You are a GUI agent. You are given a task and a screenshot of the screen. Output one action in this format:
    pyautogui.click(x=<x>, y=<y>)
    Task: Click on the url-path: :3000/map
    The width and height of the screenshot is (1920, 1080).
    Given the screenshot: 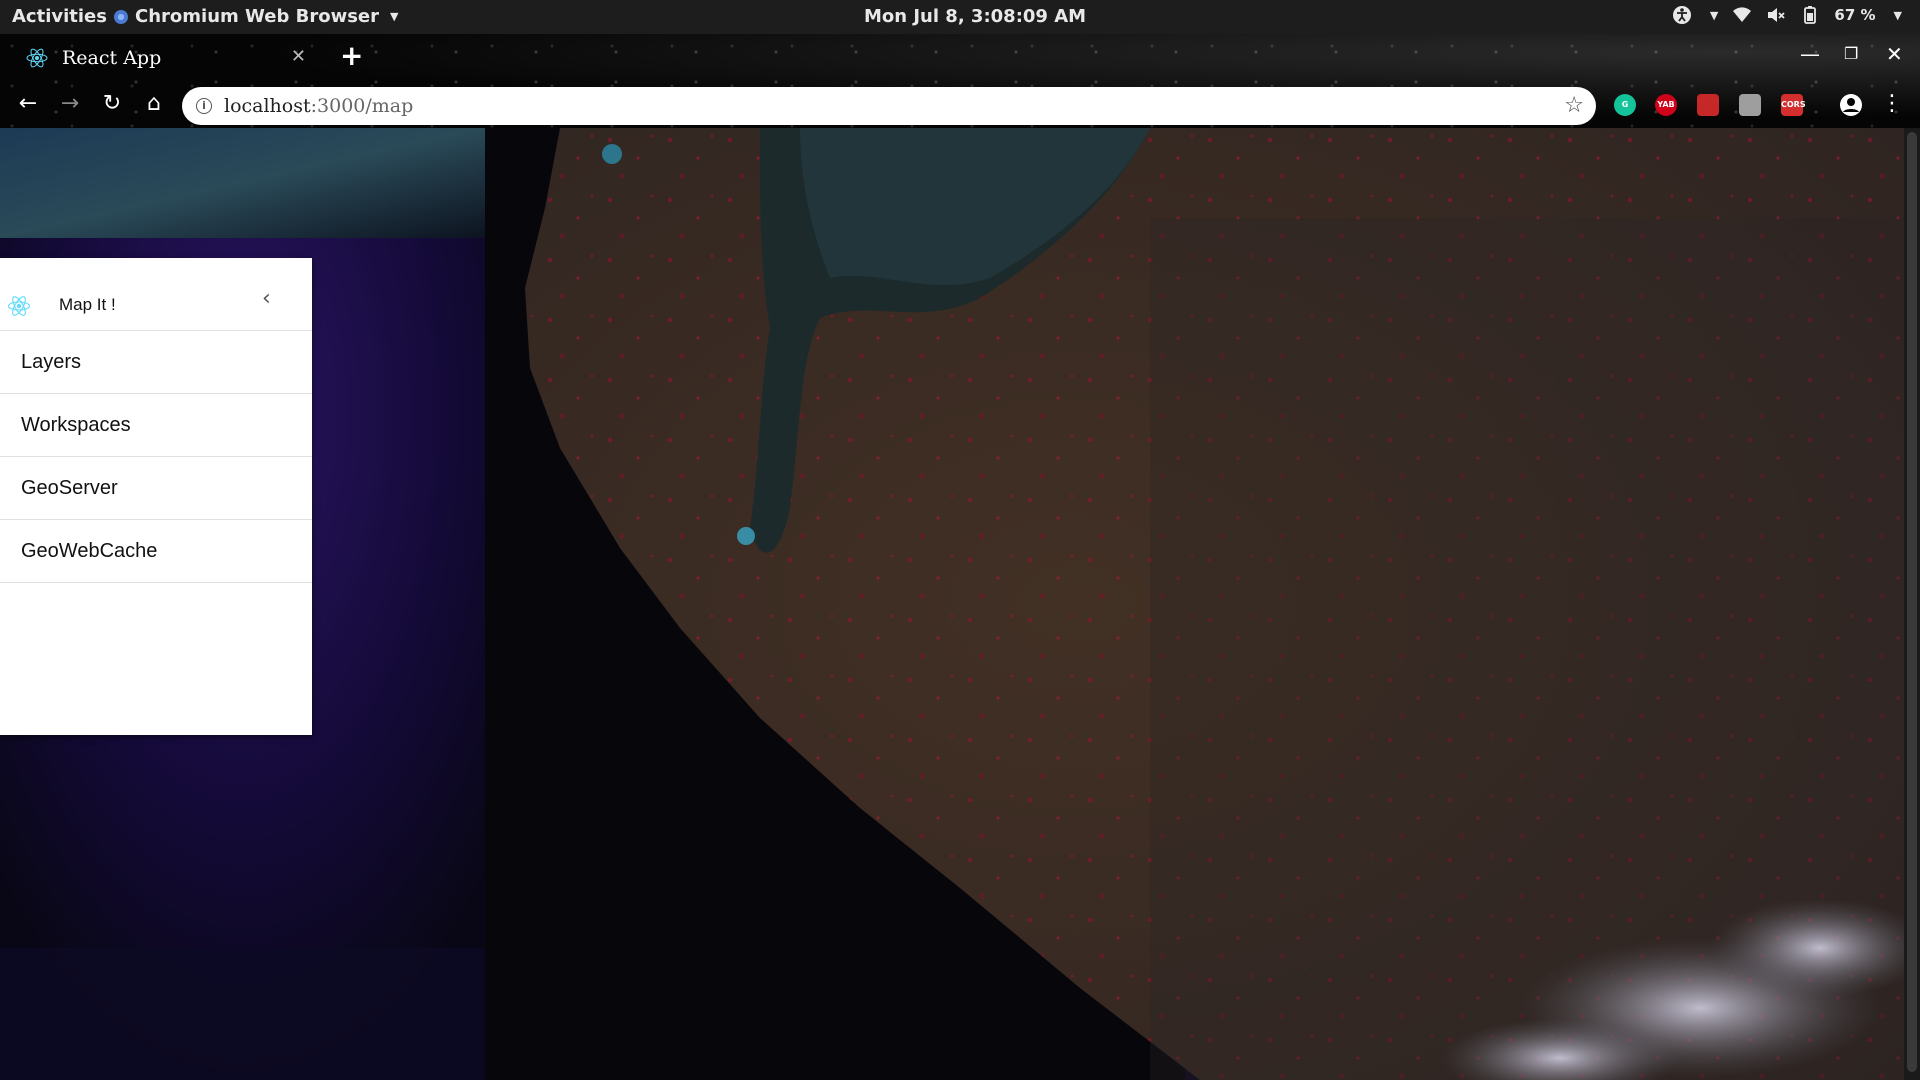 What is the action you would take?
    pyautogui.click(x=362, y=106)
    